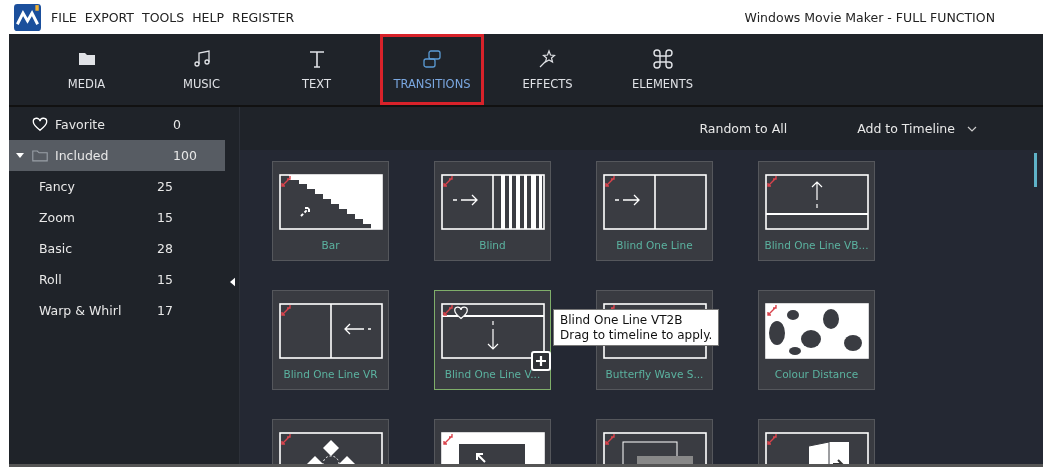 Image resolution: width=1043 pixels, height=467 pixels. What do you see at coordinates (816, 374) in the screenshot?
I see `tile-label: Colour Distance` at bounding box center [816, 374].